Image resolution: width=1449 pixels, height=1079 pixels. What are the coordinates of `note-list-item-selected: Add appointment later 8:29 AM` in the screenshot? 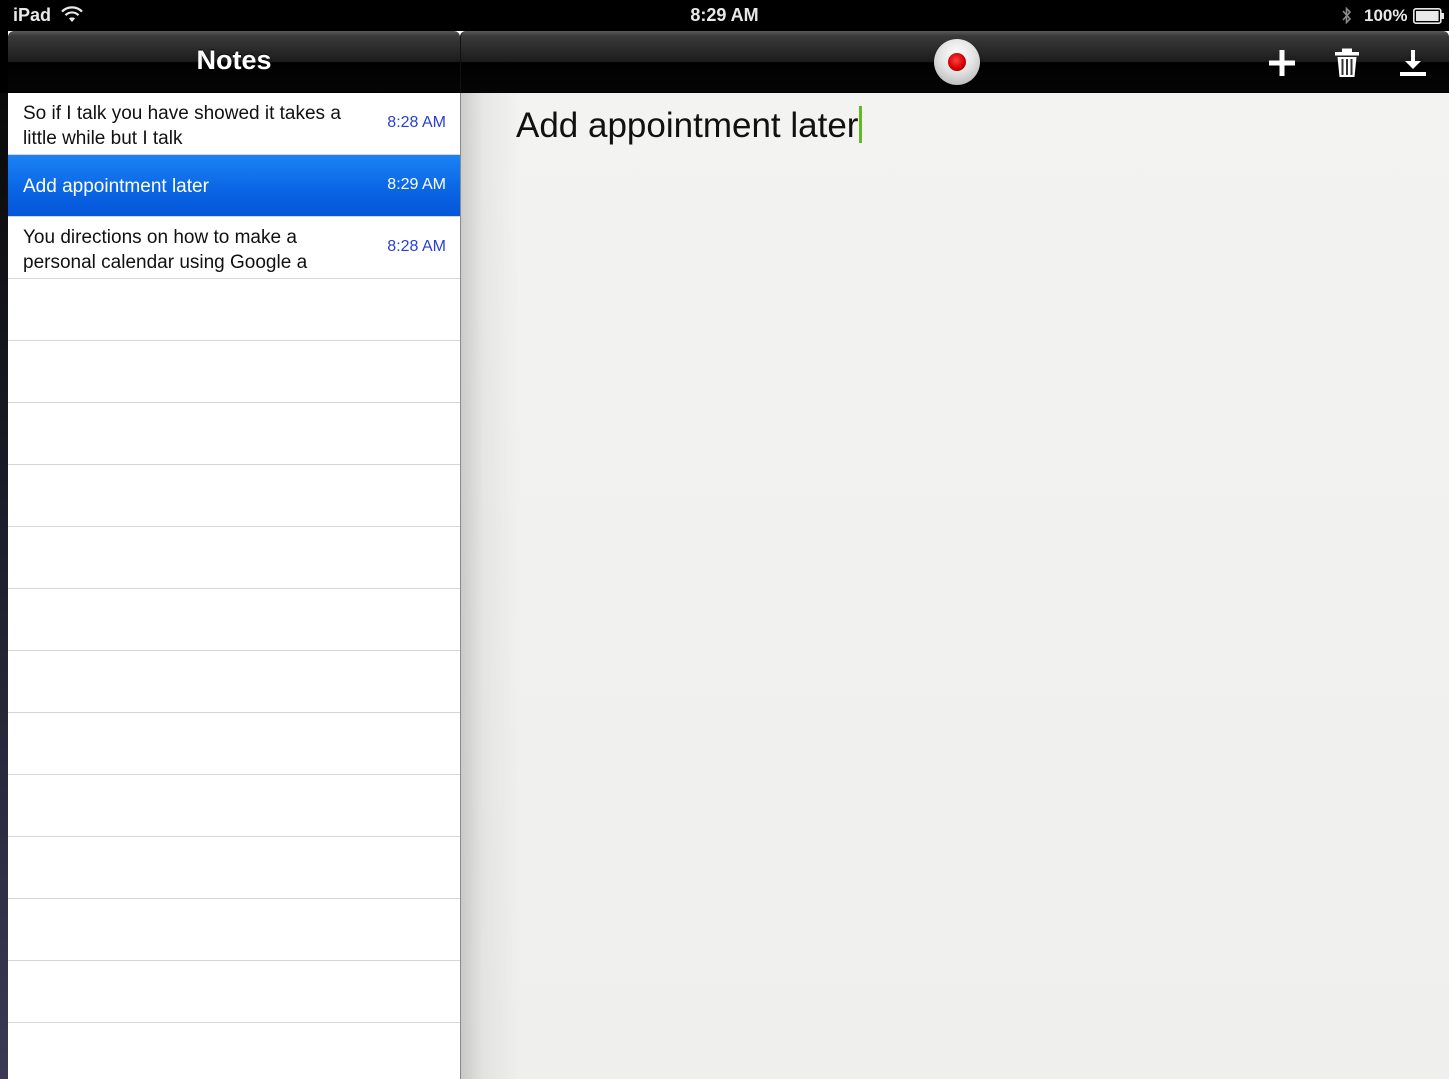 It's located at (234, 186).